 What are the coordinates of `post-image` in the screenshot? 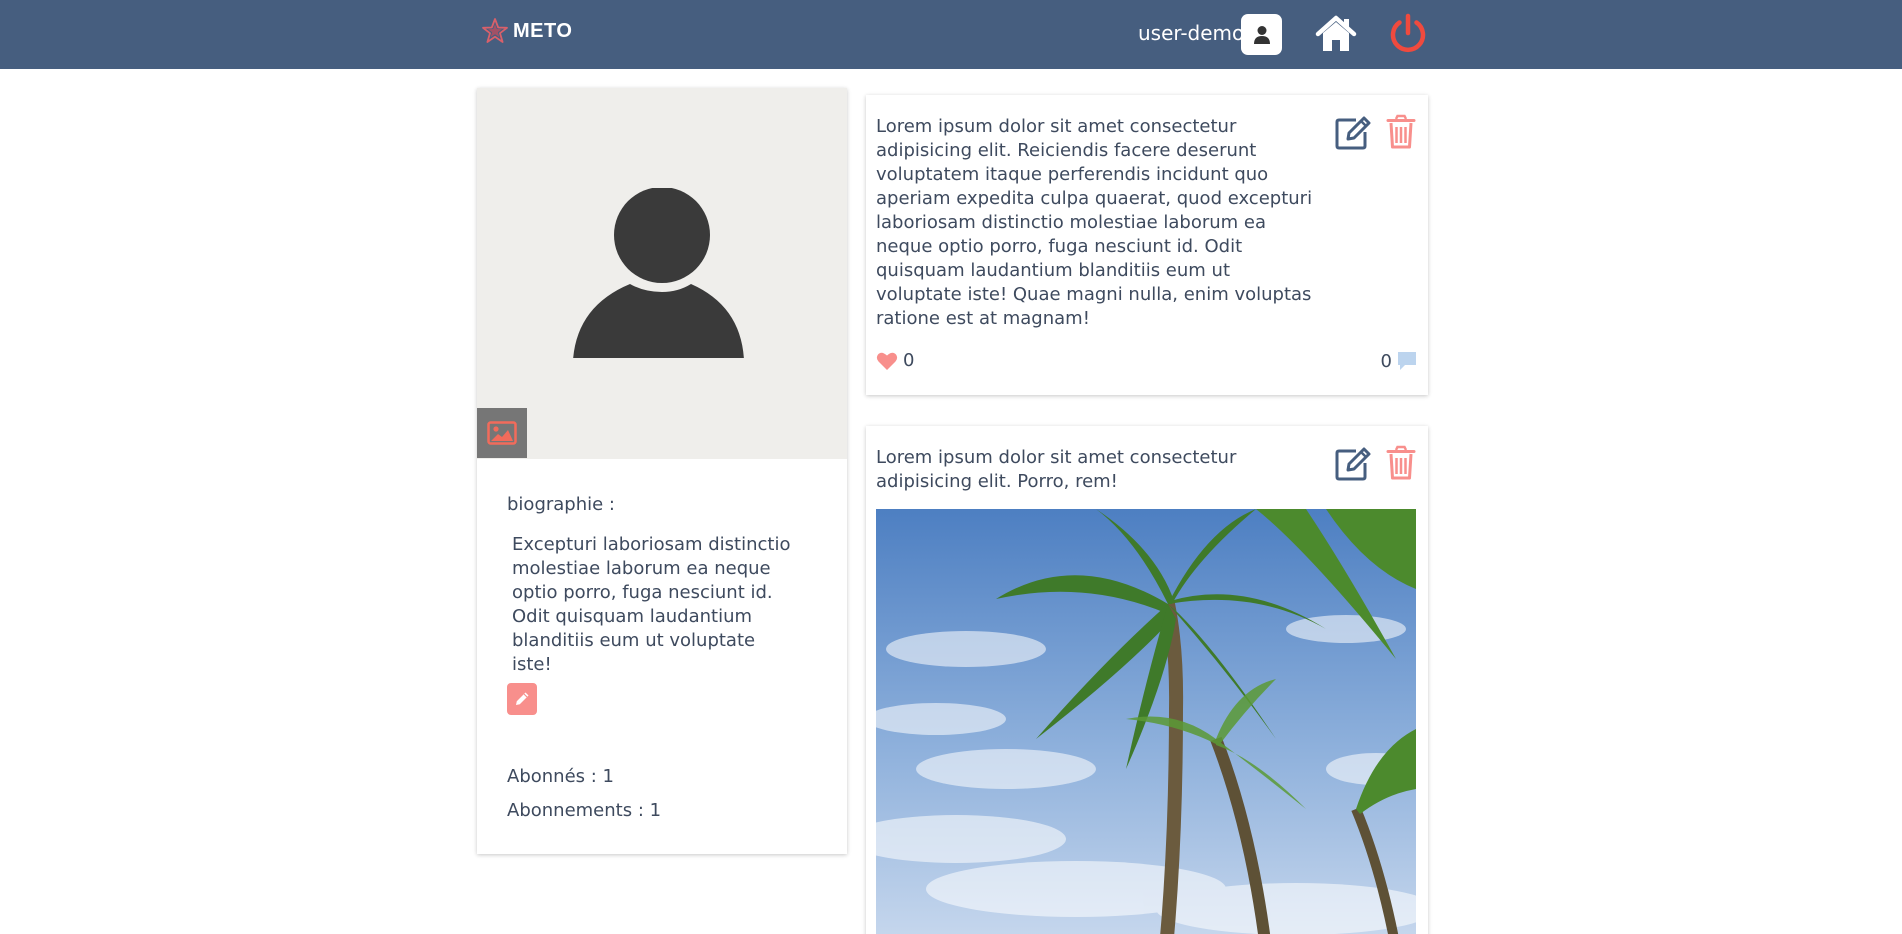 It's located at (1146, 721).